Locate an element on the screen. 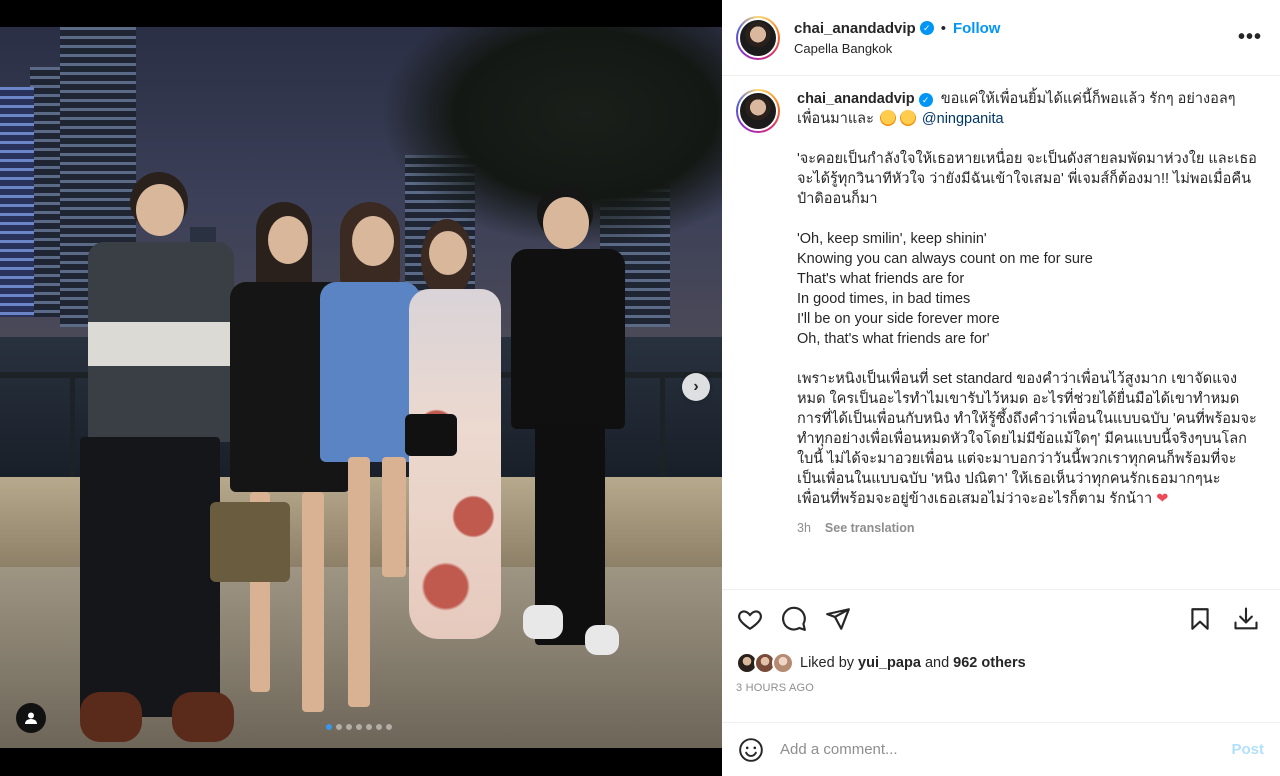 The width and height of the screenshot is (1280, 776). share-button is located at coordinates (838, 619).